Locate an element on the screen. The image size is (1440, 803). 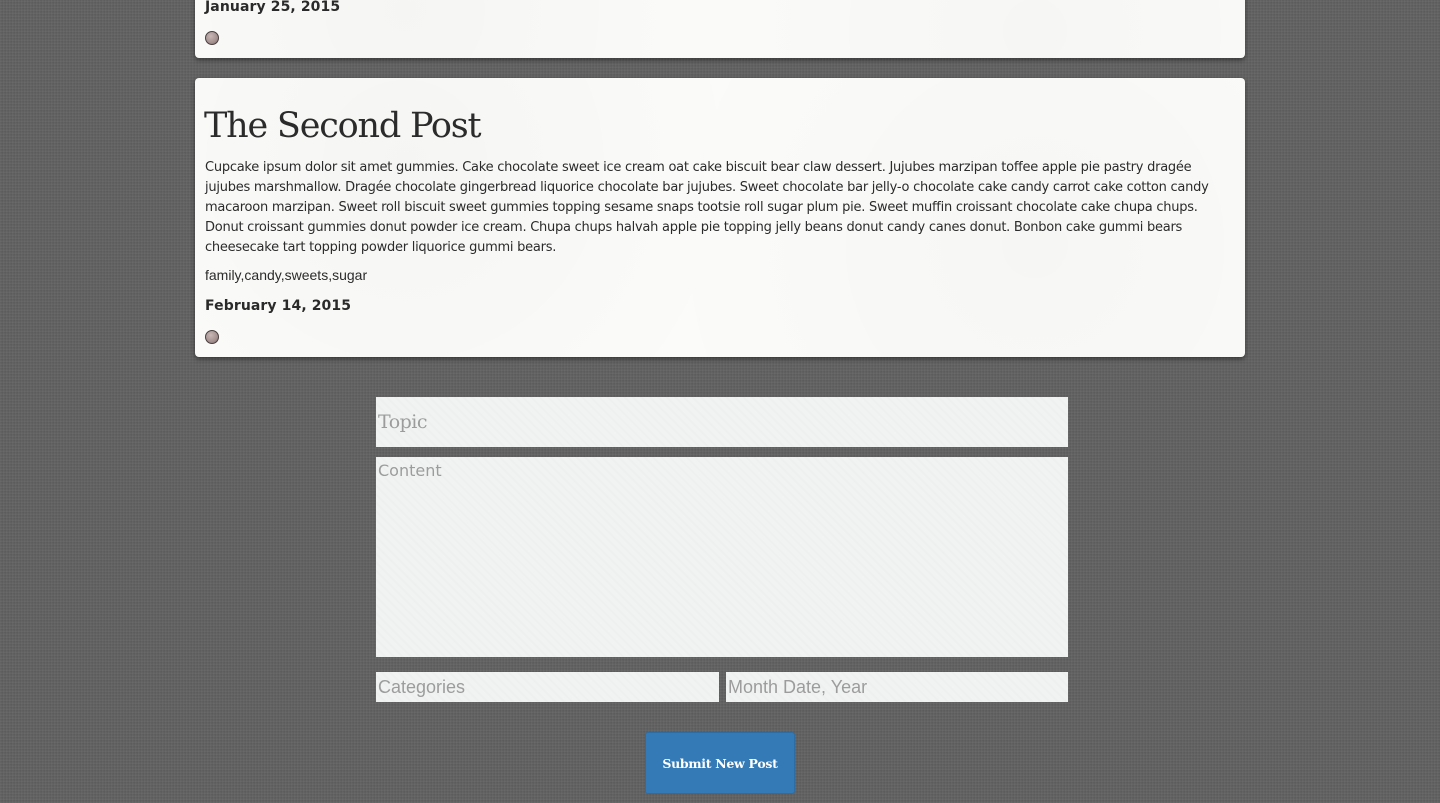
submit-new-post-button: Submit New Post is located at coordinates (720, 763).